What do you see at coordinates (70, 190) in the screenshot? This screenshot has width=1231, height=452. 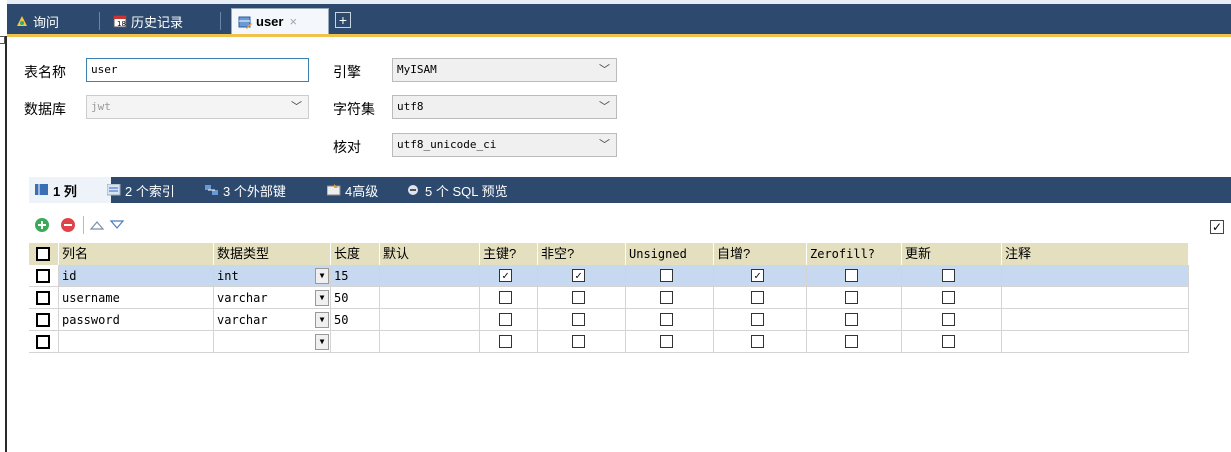 I see `subtab-columns: 1 列` at bounding box center [70, 190].